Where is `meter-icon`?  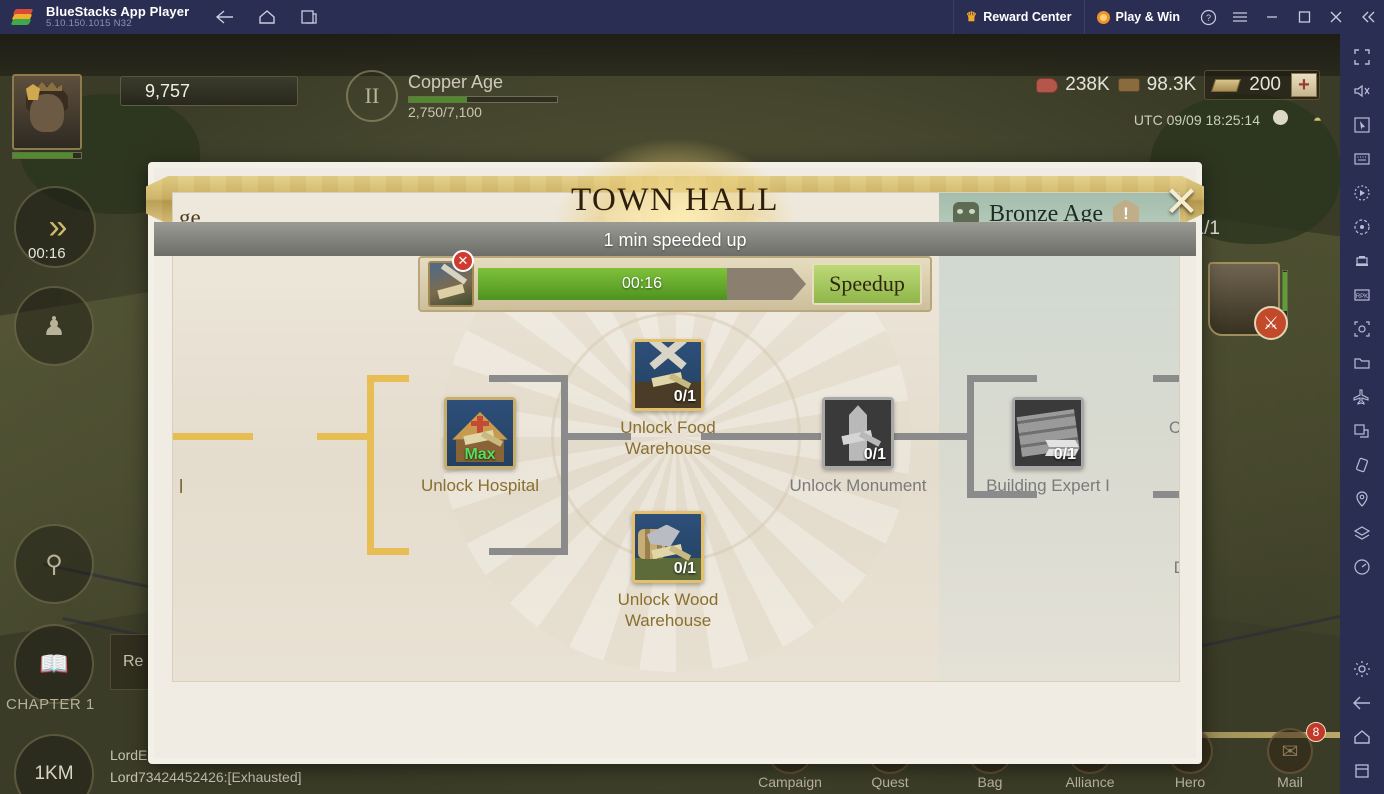
meter-icon is located at coordinates (1362, 567).